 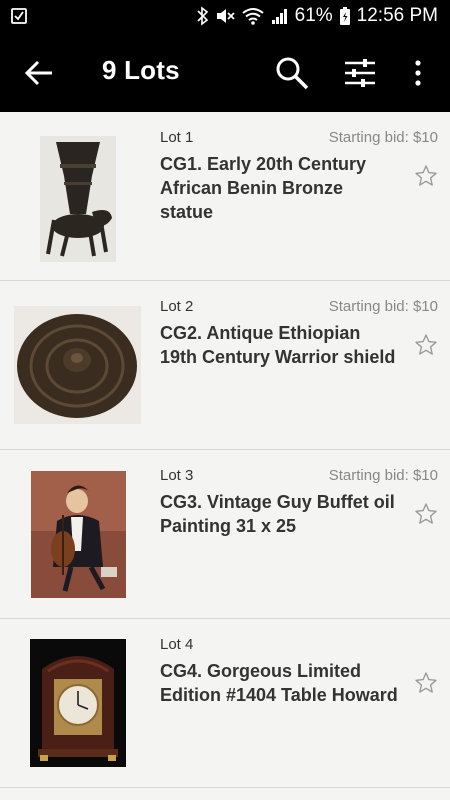 I want to click on more-vert-icon, so click(x=418, y=73).